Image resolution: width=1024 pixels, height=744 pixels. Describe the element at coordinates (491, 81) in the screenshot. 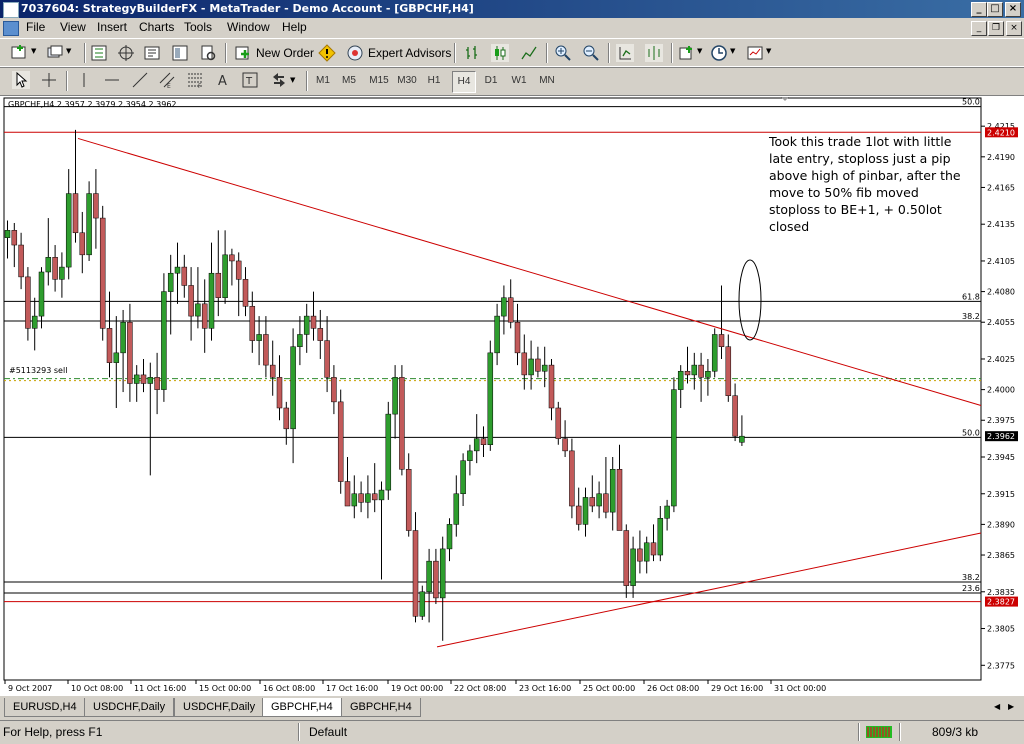

I see `timeframe-d1: D1` at that location.